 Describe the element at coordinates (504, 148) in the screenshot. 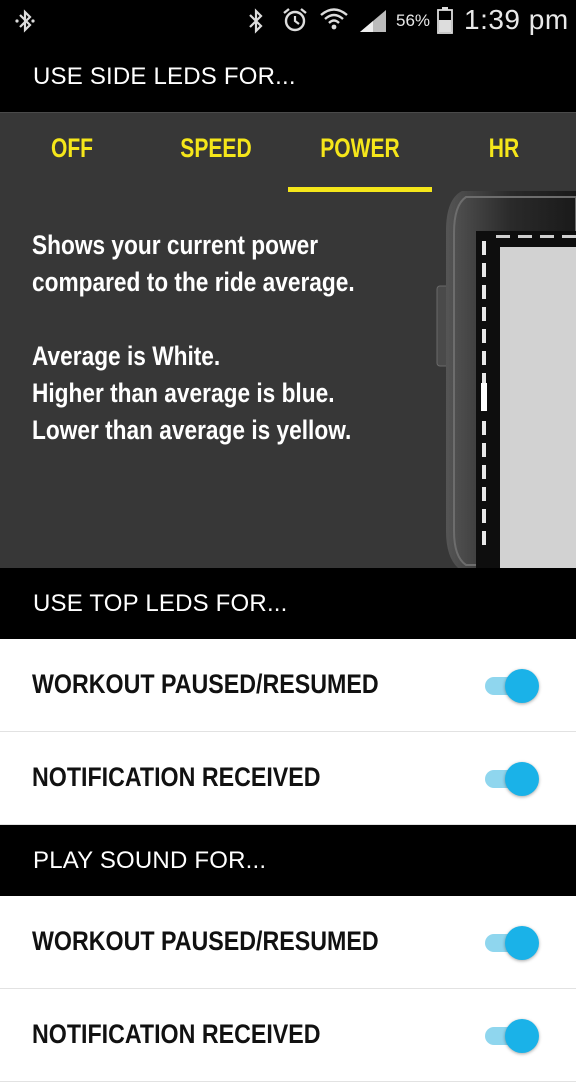

I see `tab-hr: HR` at that location.